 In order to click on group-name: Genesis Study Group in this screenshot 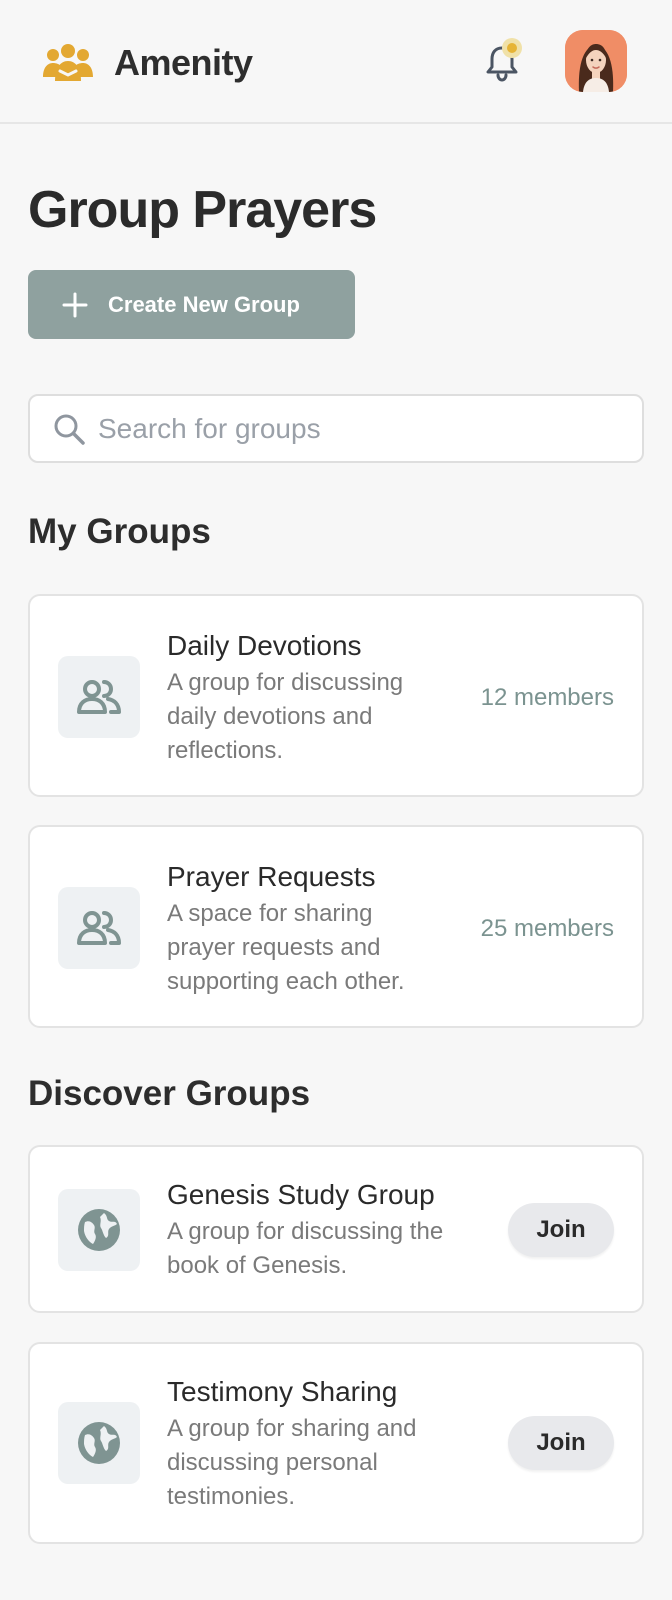, I will do `click(301, 1194)`.